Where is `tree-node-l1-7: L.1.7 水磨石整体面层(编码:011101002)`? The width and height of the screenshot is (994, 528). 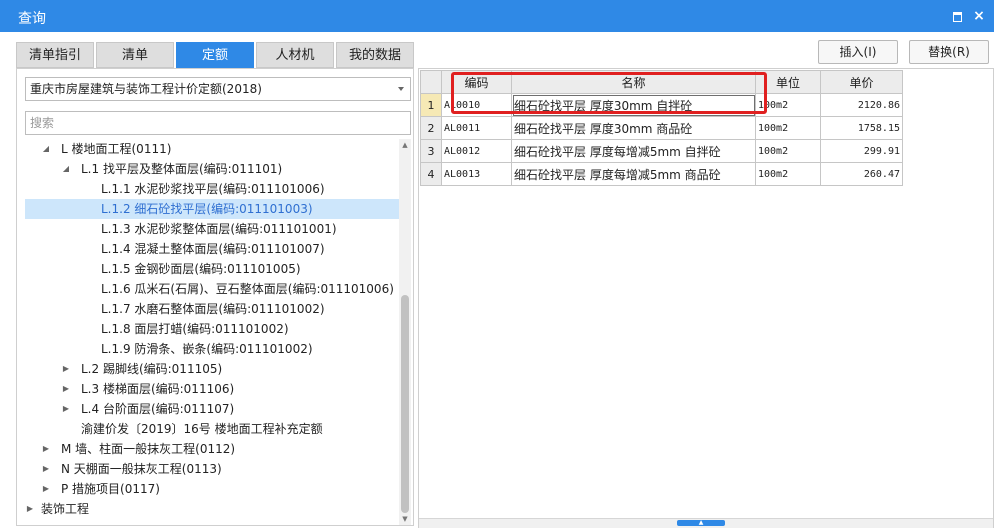
tree-node-l1-7: L.1.7 水磨石整体面层(编码:011101002) is located at coordinates (212, 309).